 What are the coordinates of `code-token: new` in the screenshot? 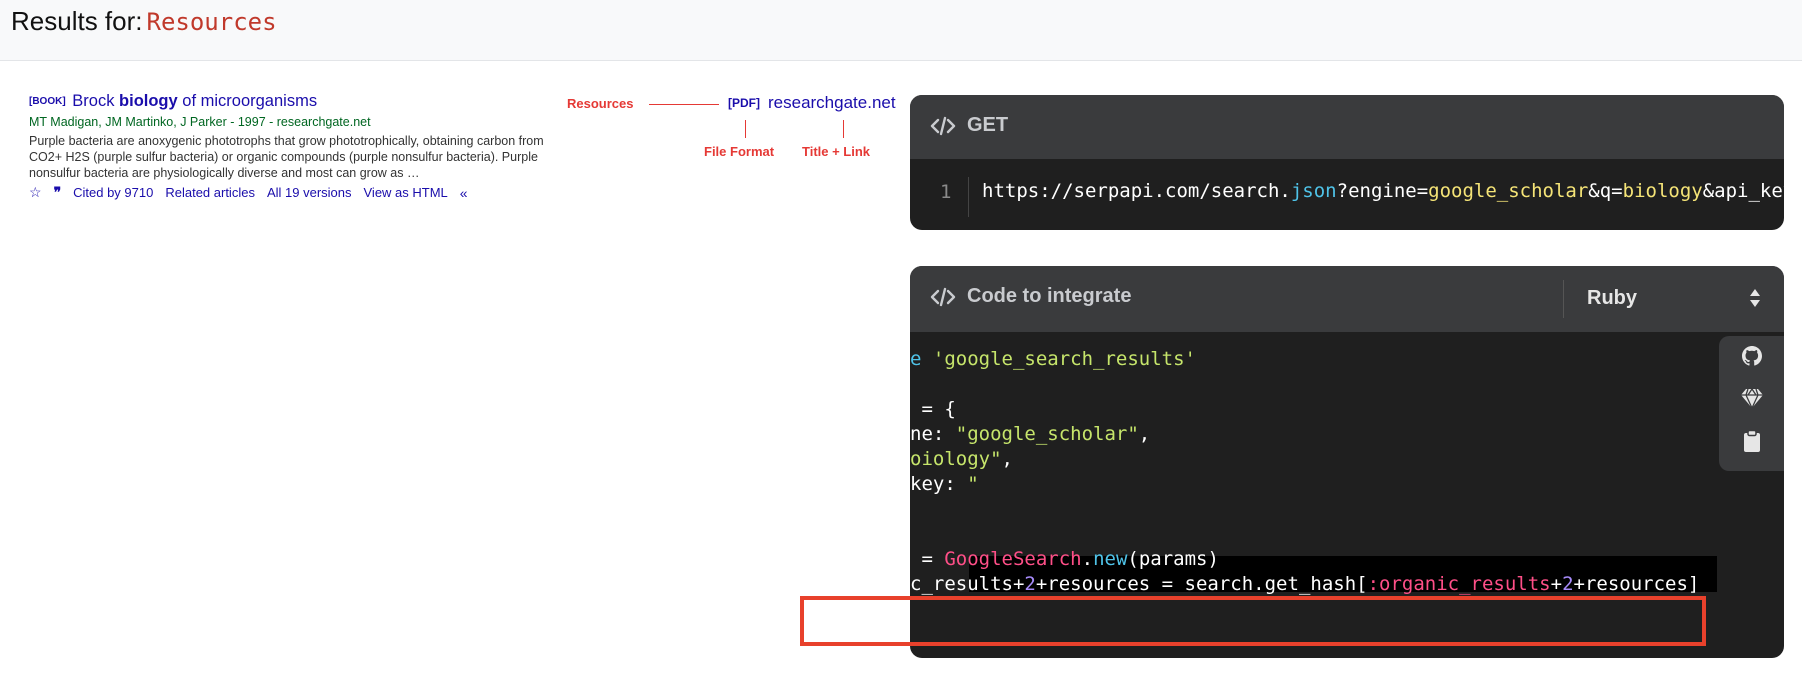 It's located at (1110, 559).